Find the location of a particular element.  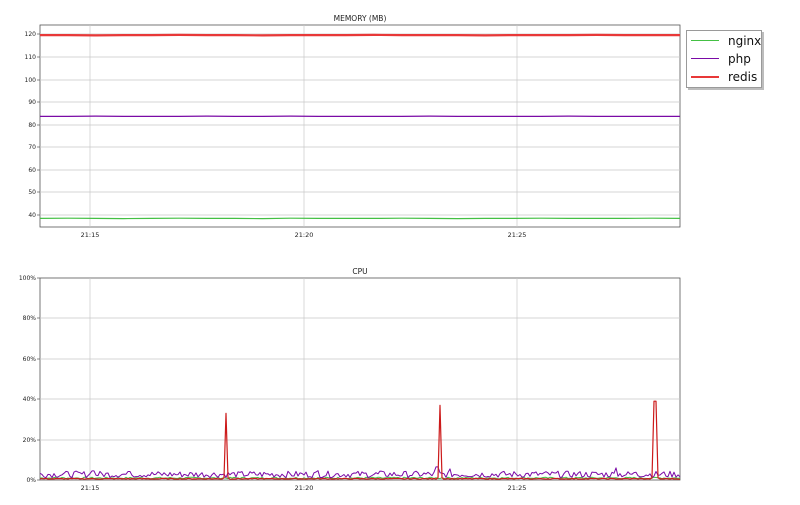

y-tick-label: 80% is located at coordinates (30, 318).